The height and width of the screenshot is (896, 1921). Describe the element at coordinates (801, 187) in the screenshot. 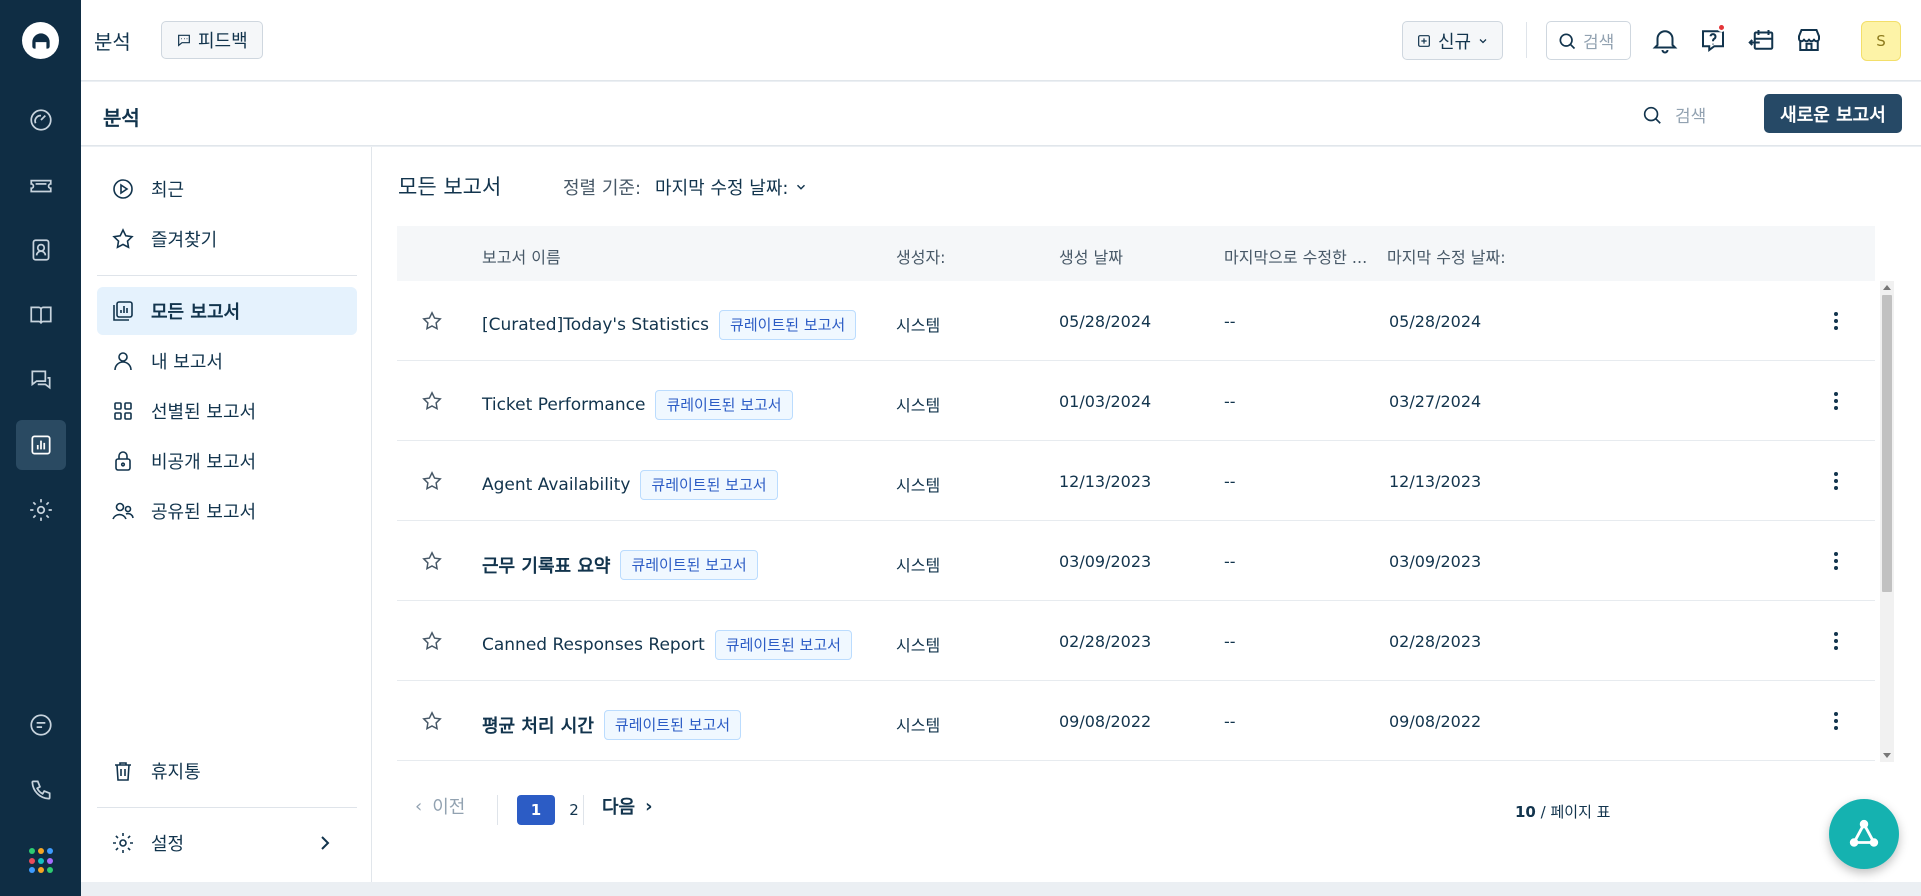

I see `chevron-down-icon` at that location.